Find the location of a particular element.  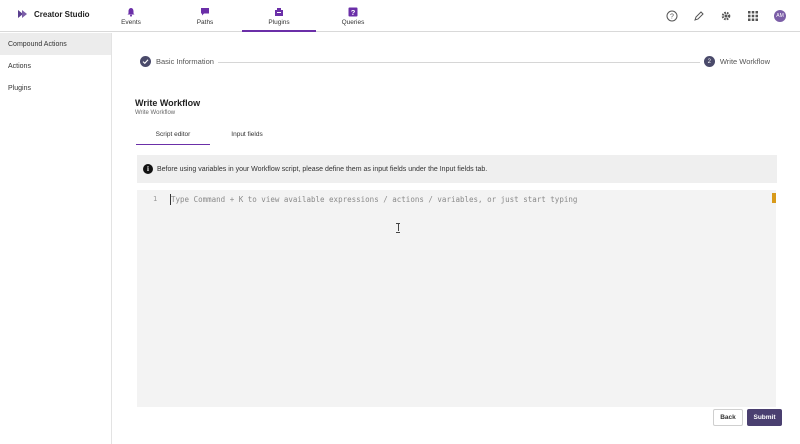

nav-tab-plugins: Plugins is located at coordinates (279, 16).